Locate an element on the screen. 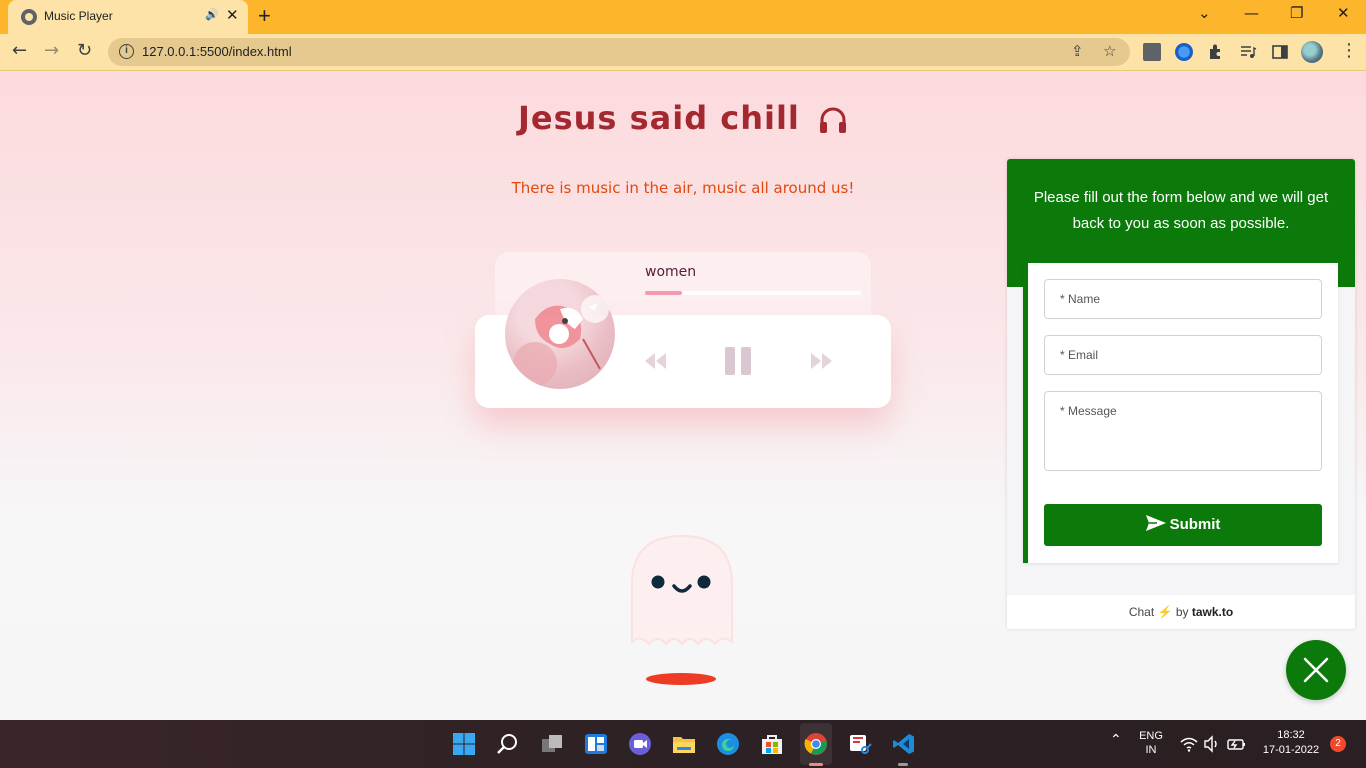 The width and height of the screenshot is (1366, 768). extension-globe-icon is located at coordinates (1184, 52).